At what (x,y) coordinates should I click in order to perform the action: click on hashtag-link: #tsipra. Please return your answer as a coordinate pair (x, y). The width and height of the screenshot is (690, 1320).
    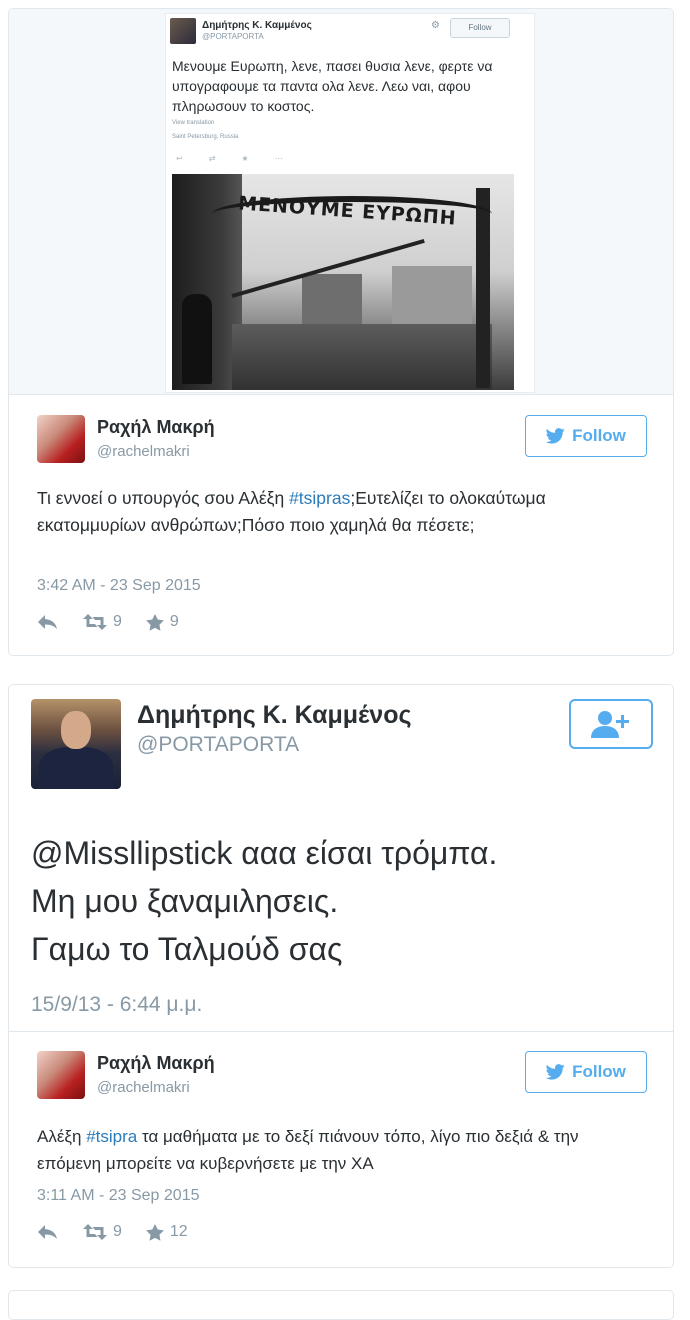
    Looking at the image, I should click on (111, 1136).